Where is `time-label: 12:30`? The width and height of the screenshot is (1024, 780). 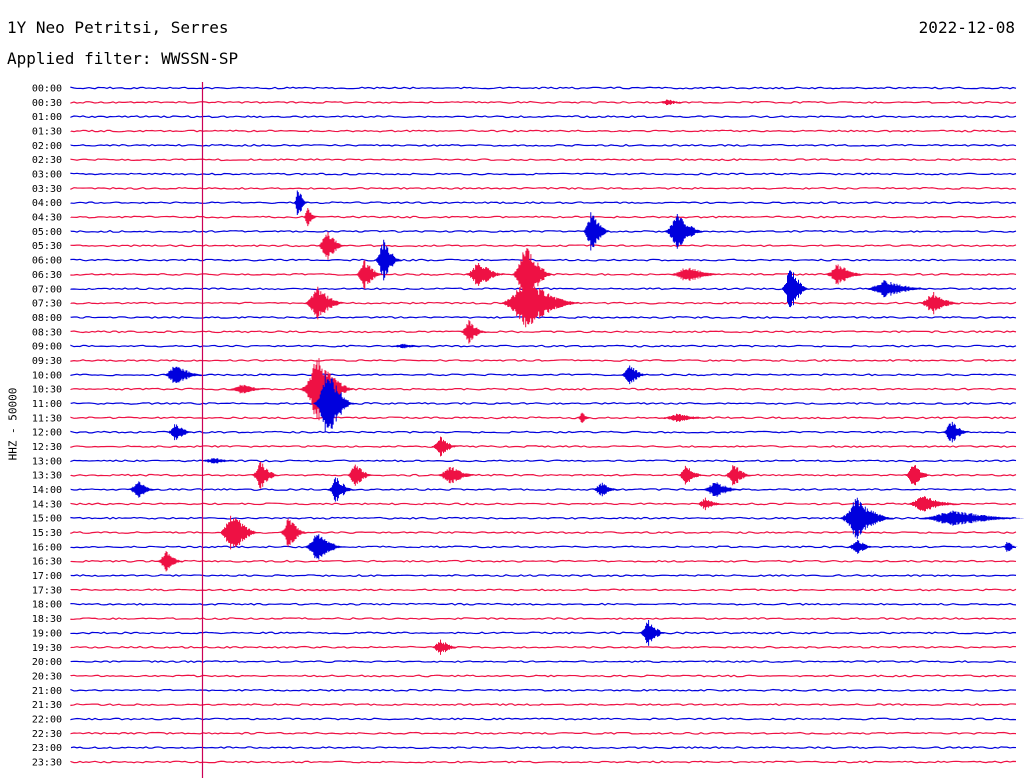
time-label: 12:30 is located at coordinates (47, 447).